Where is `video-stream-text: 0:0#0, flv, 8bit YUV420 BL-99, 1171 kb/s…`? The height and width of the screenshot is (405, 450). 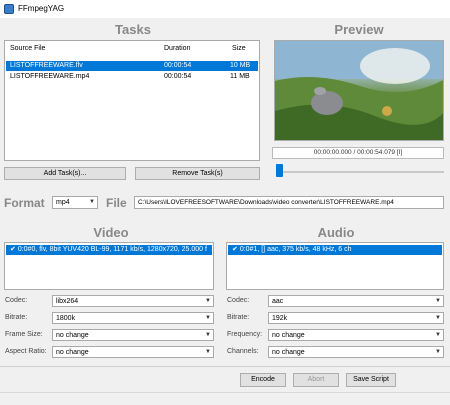
video-stream-text: 0:0#0, flv, 8bit YUV420 BL-99, 1171 kb/s… is located at coordinates (112, 249).